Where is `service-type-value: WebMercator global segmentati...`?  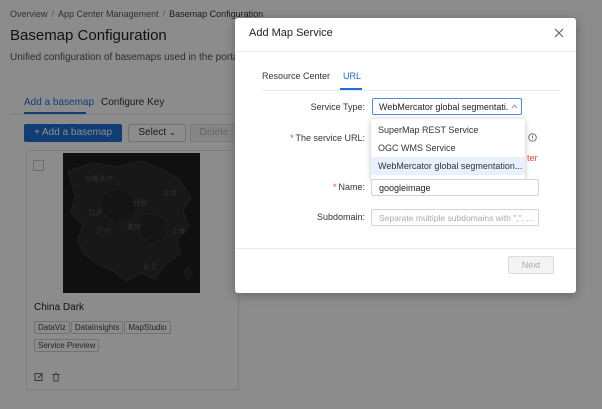
service-type-value: WebMercator global segmentati... is located at coordinates (444, 107).